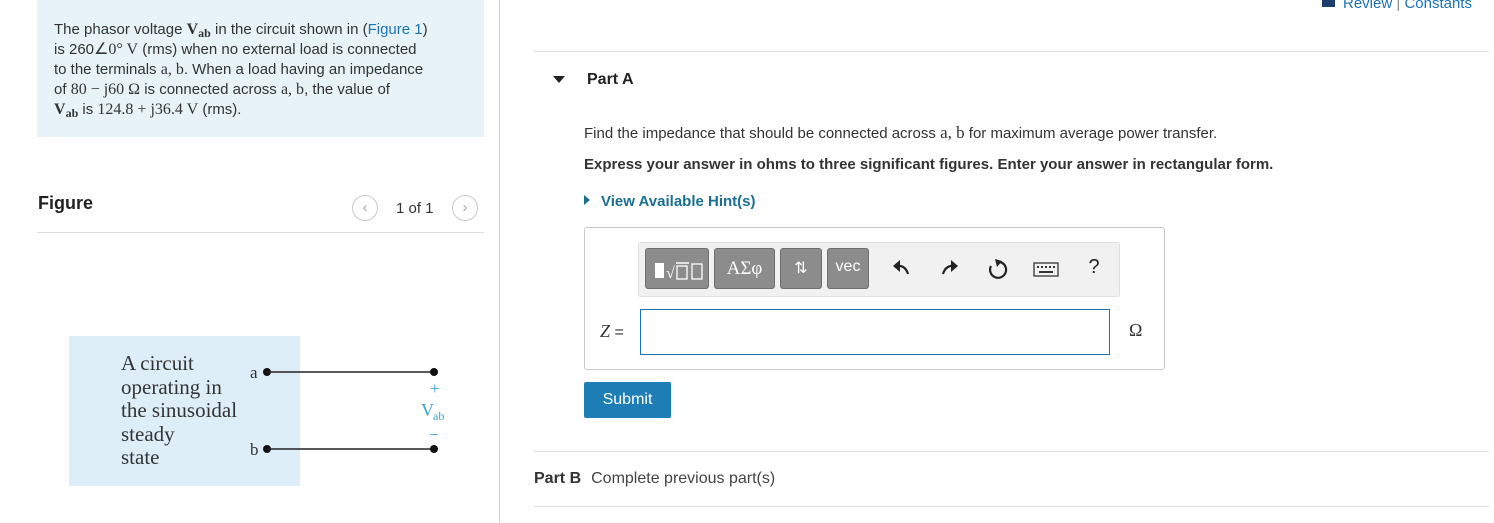 This screenshot has width=1494, height=523. Describe the element at coordinates (465, 208) in the screenshot. I see `chevron-right-icon: ›` at that location.